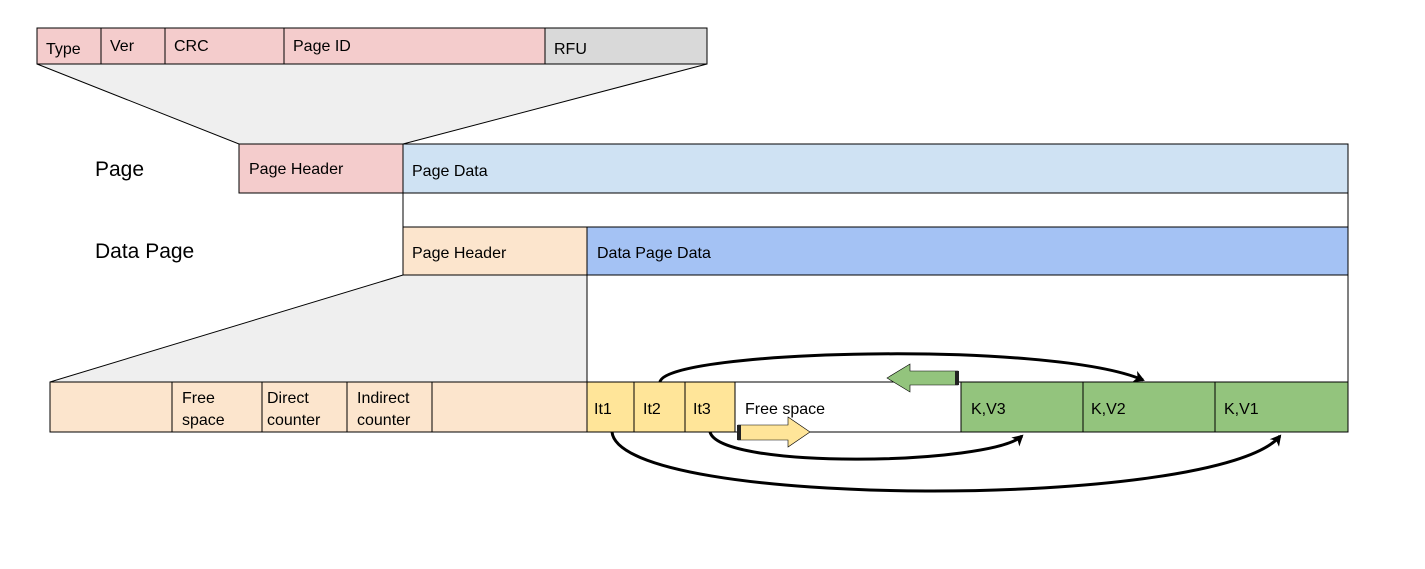 This screenshot has height=569, width=1425. What do you see at coordinates (1108, 409) in the screenshot?
I see `kv-2: K,V2` at bounding box center [1108, 409].